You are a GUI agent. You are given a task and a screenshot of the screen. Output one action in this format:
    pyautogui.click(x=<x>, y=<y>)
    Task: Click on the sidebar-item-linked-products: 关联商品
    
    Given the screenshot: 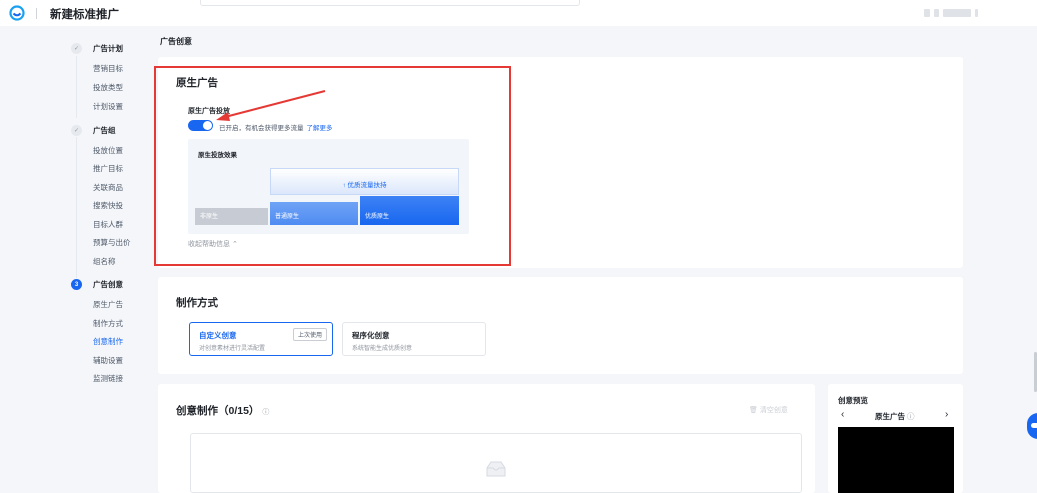 What is the action you would take?
    pyautogui.click(x=108, y=187)
    